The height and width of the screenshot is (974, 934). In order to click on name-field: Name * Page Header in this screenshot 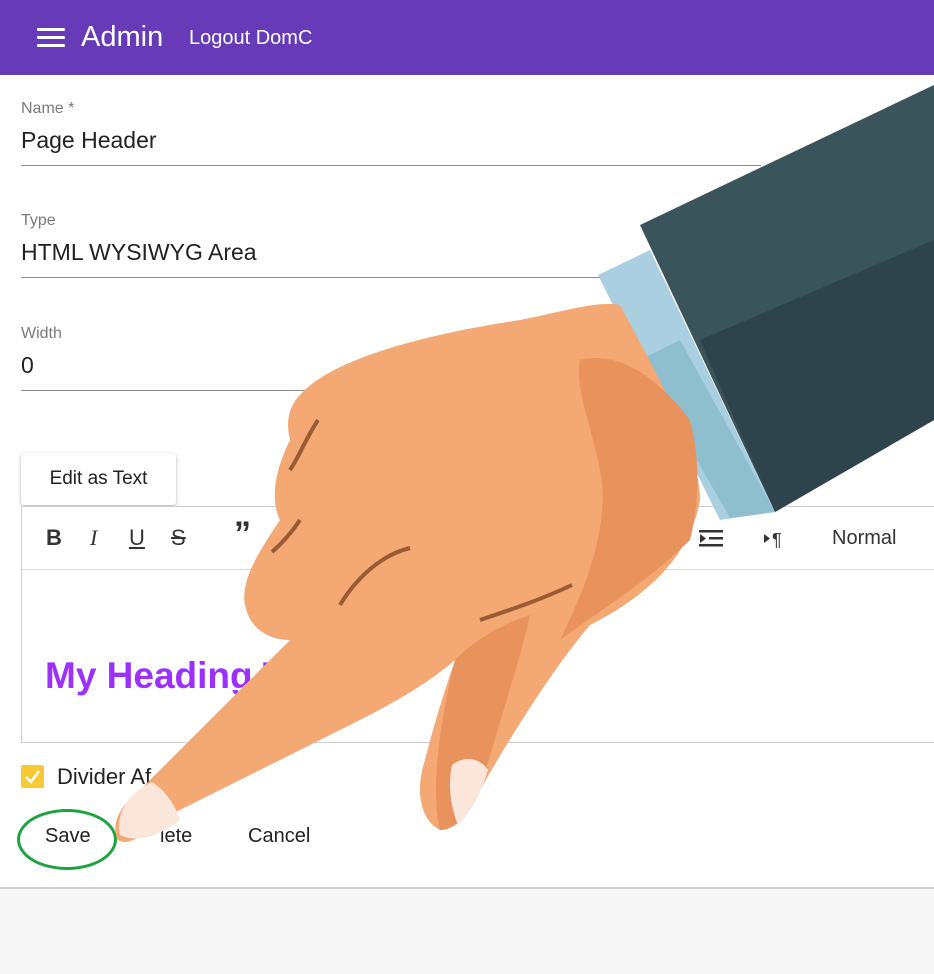, I will do `click(391, 132)`.